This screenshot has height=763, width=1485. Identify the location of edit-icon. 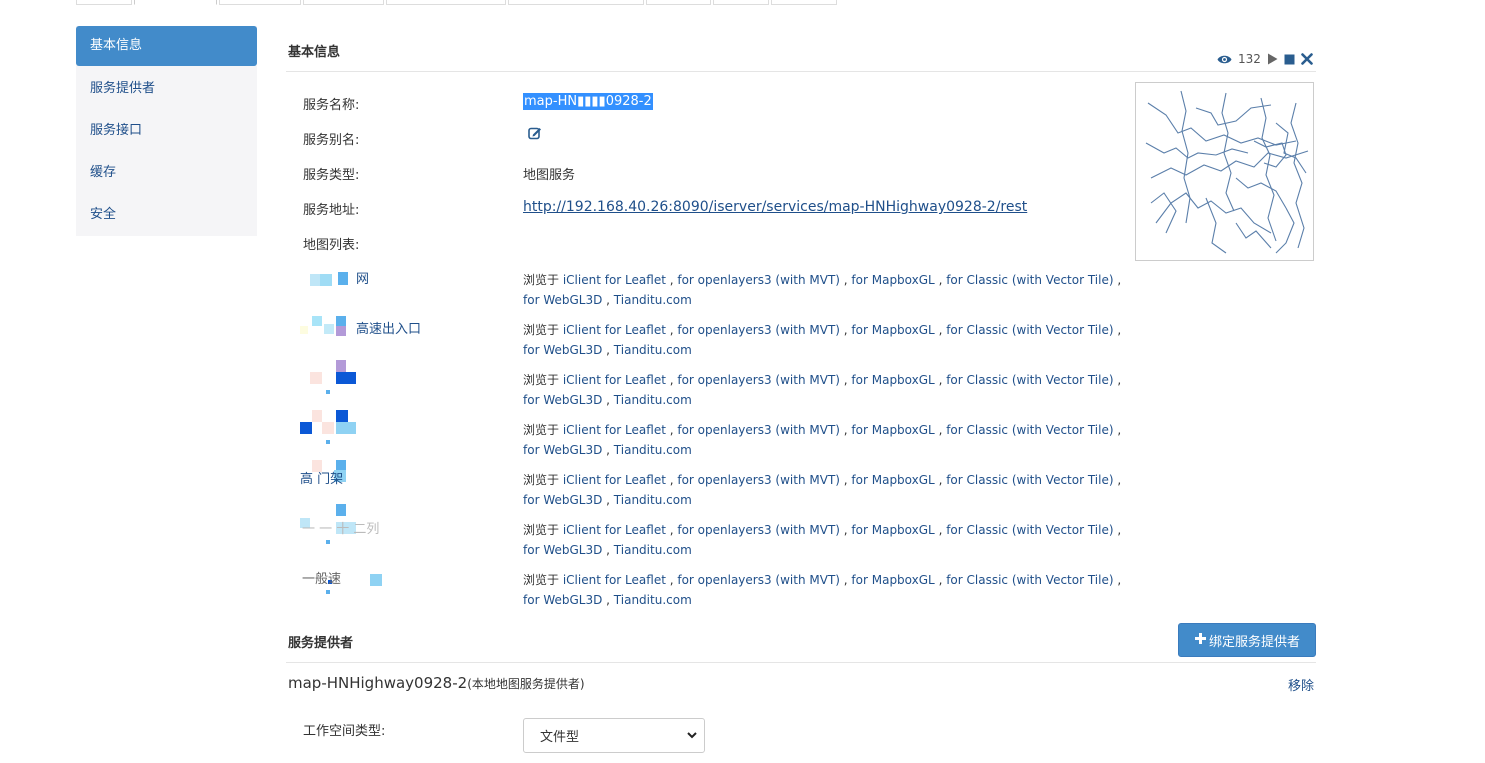
(535, 135).